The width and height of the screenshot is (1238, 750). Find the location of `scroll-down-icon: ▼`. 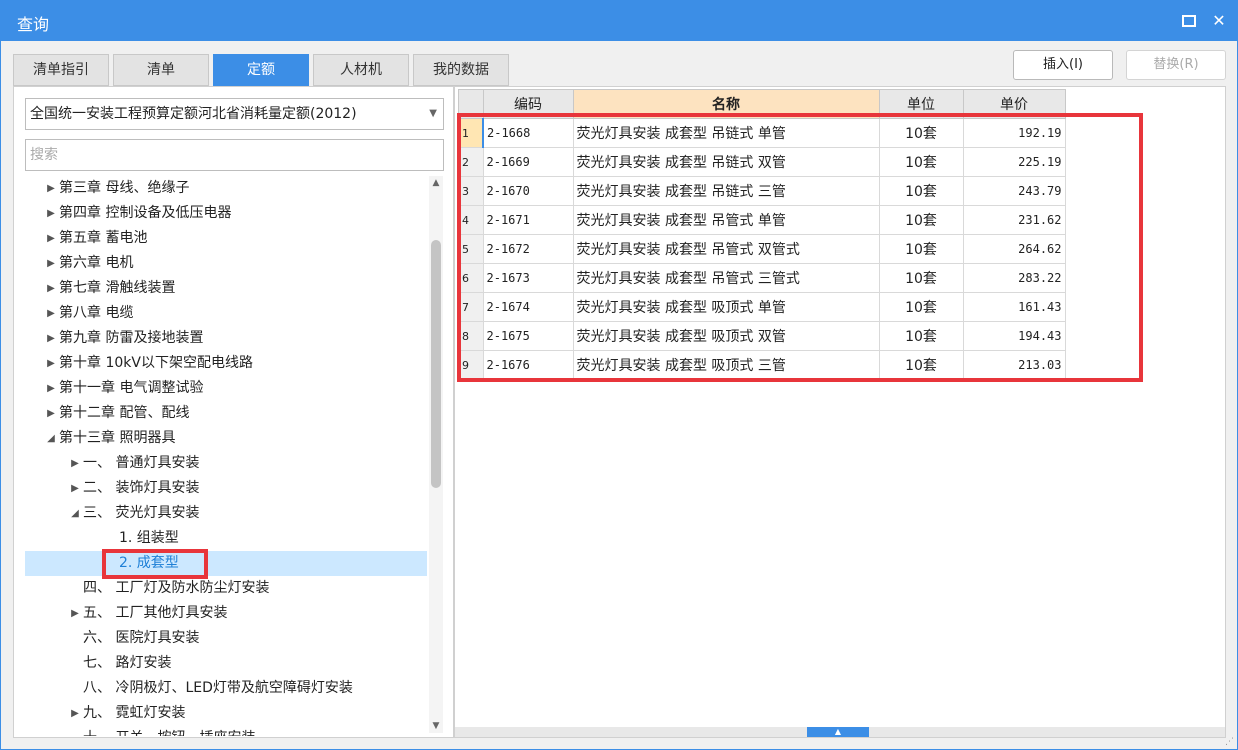

scroll-down-icon: ▼ is located at coordinates (436, 726).